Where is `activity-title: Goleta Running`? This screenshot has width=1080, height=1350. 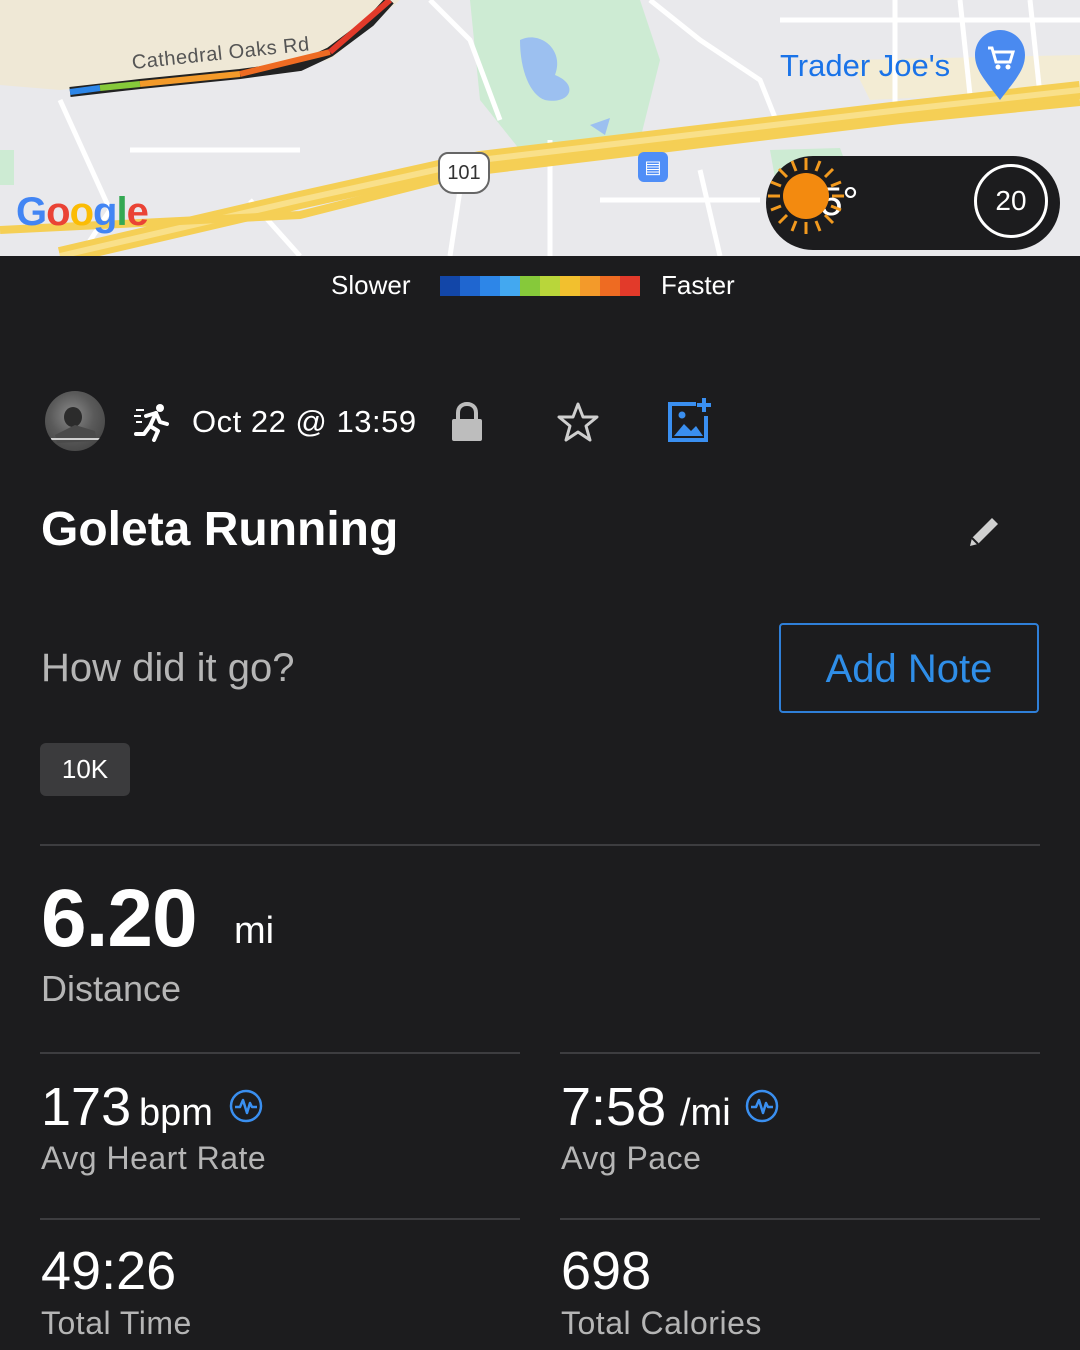
activity-title: Goleta Running is located at coordinates (220, 529).